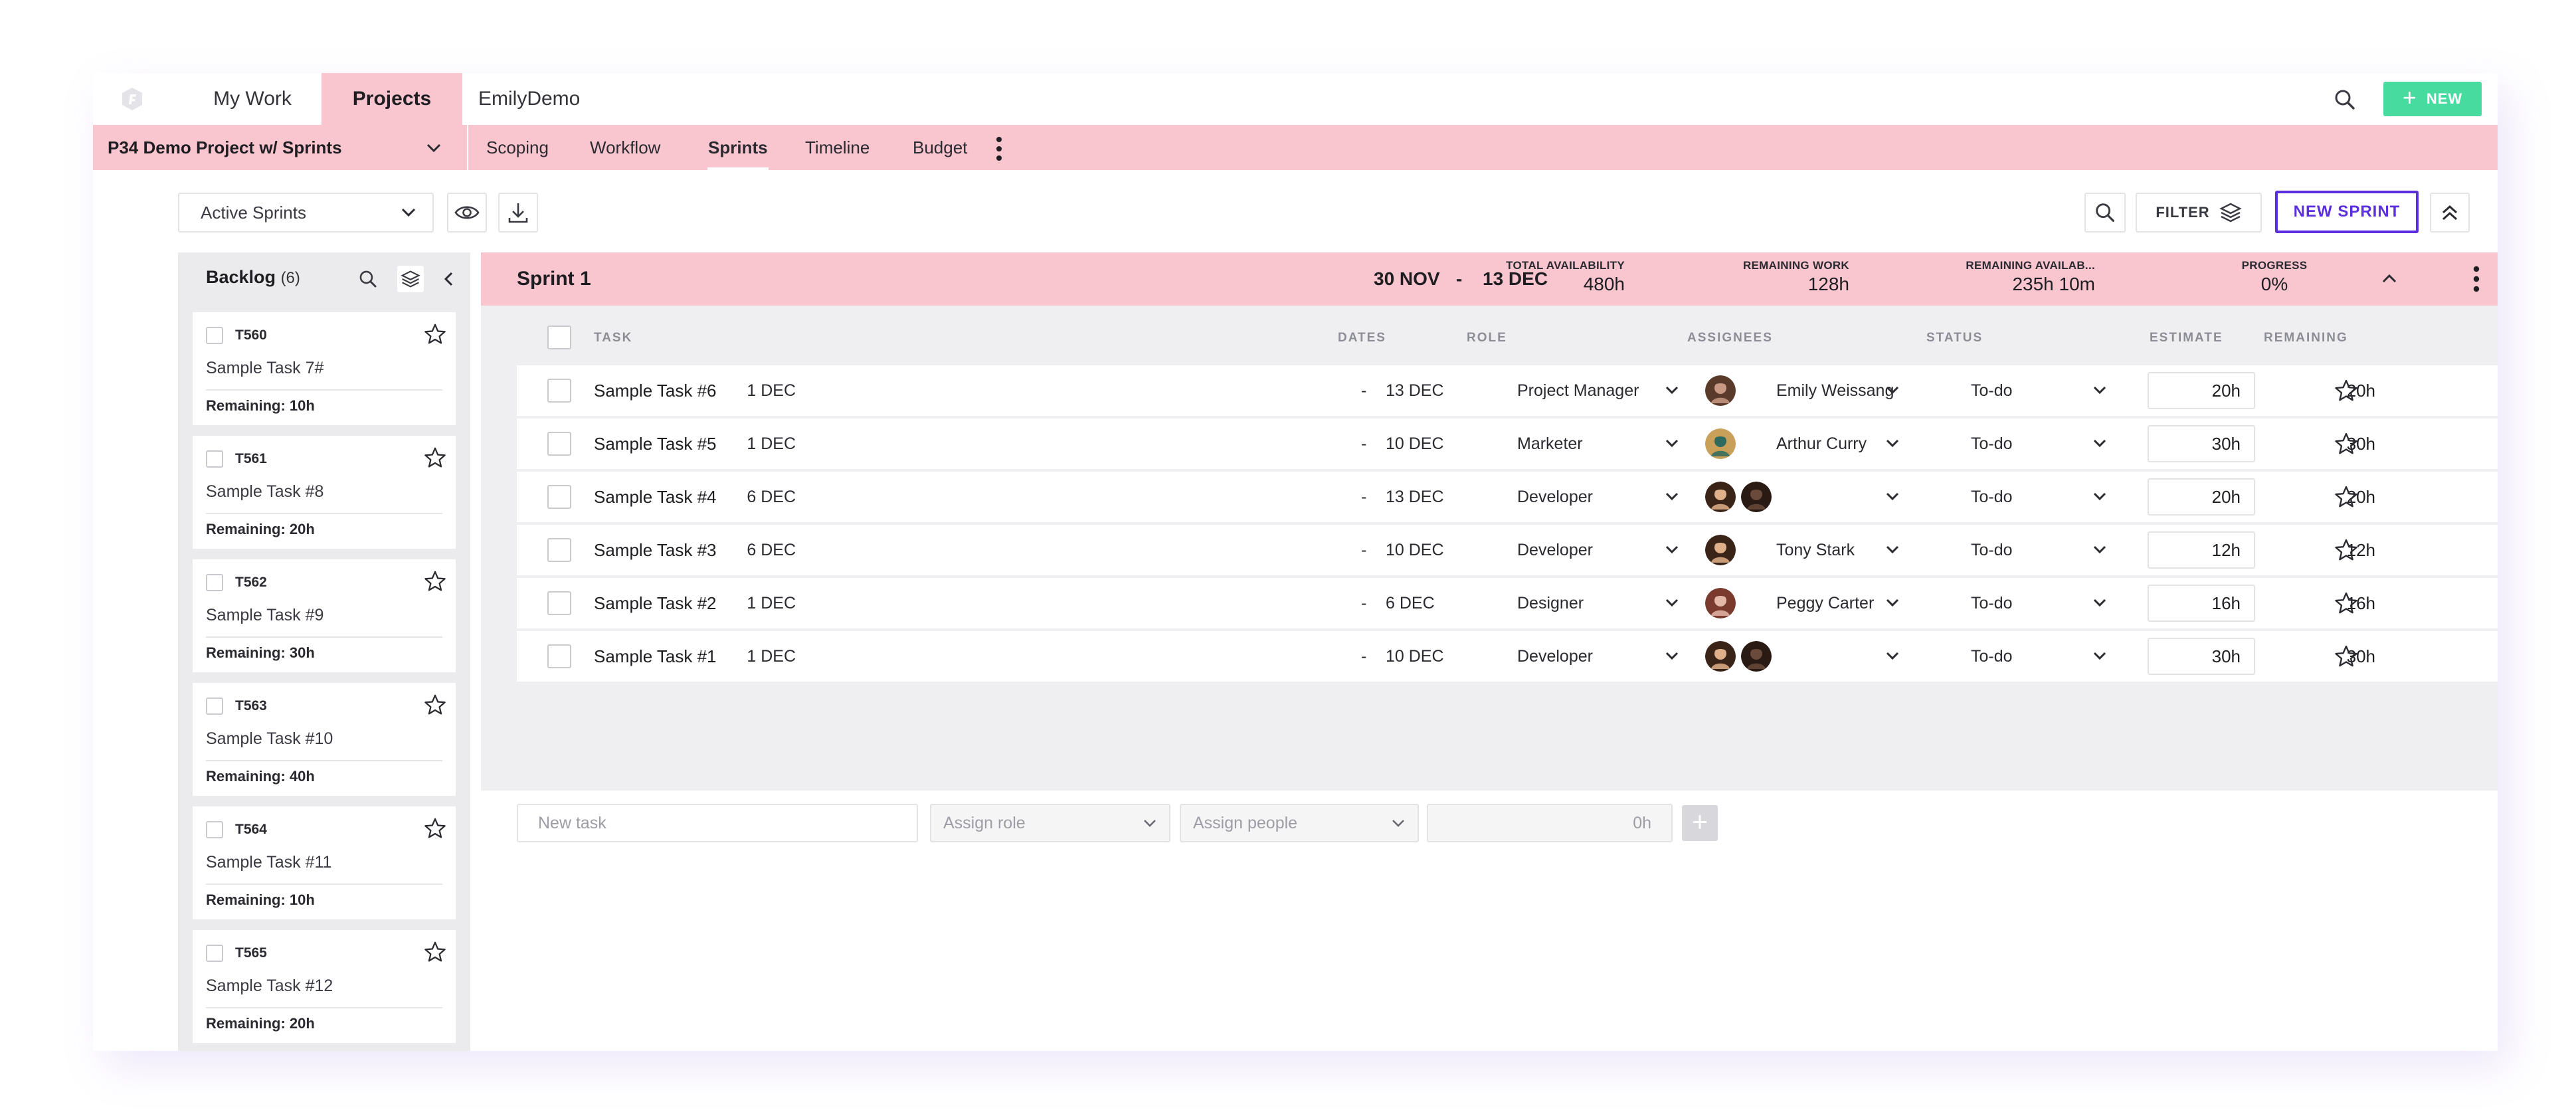 This screenshot has width=2576, height=1120. I want to click on task-assignee: Tony Stark, so click(1815, 550).